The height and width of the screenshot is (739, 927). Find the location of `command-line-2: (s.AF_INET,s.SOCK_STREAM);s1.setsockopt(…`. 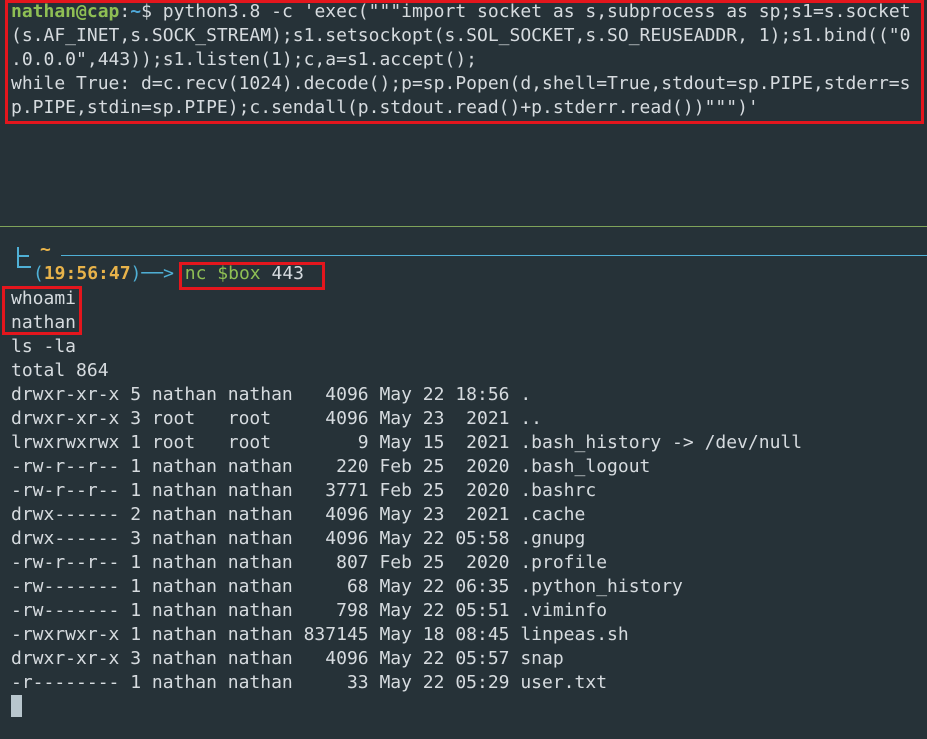

command-line-2: (s.AF_INET,s.SOCK_STREAM);s1.setsockopt(… is located at coordinates (461, 35).